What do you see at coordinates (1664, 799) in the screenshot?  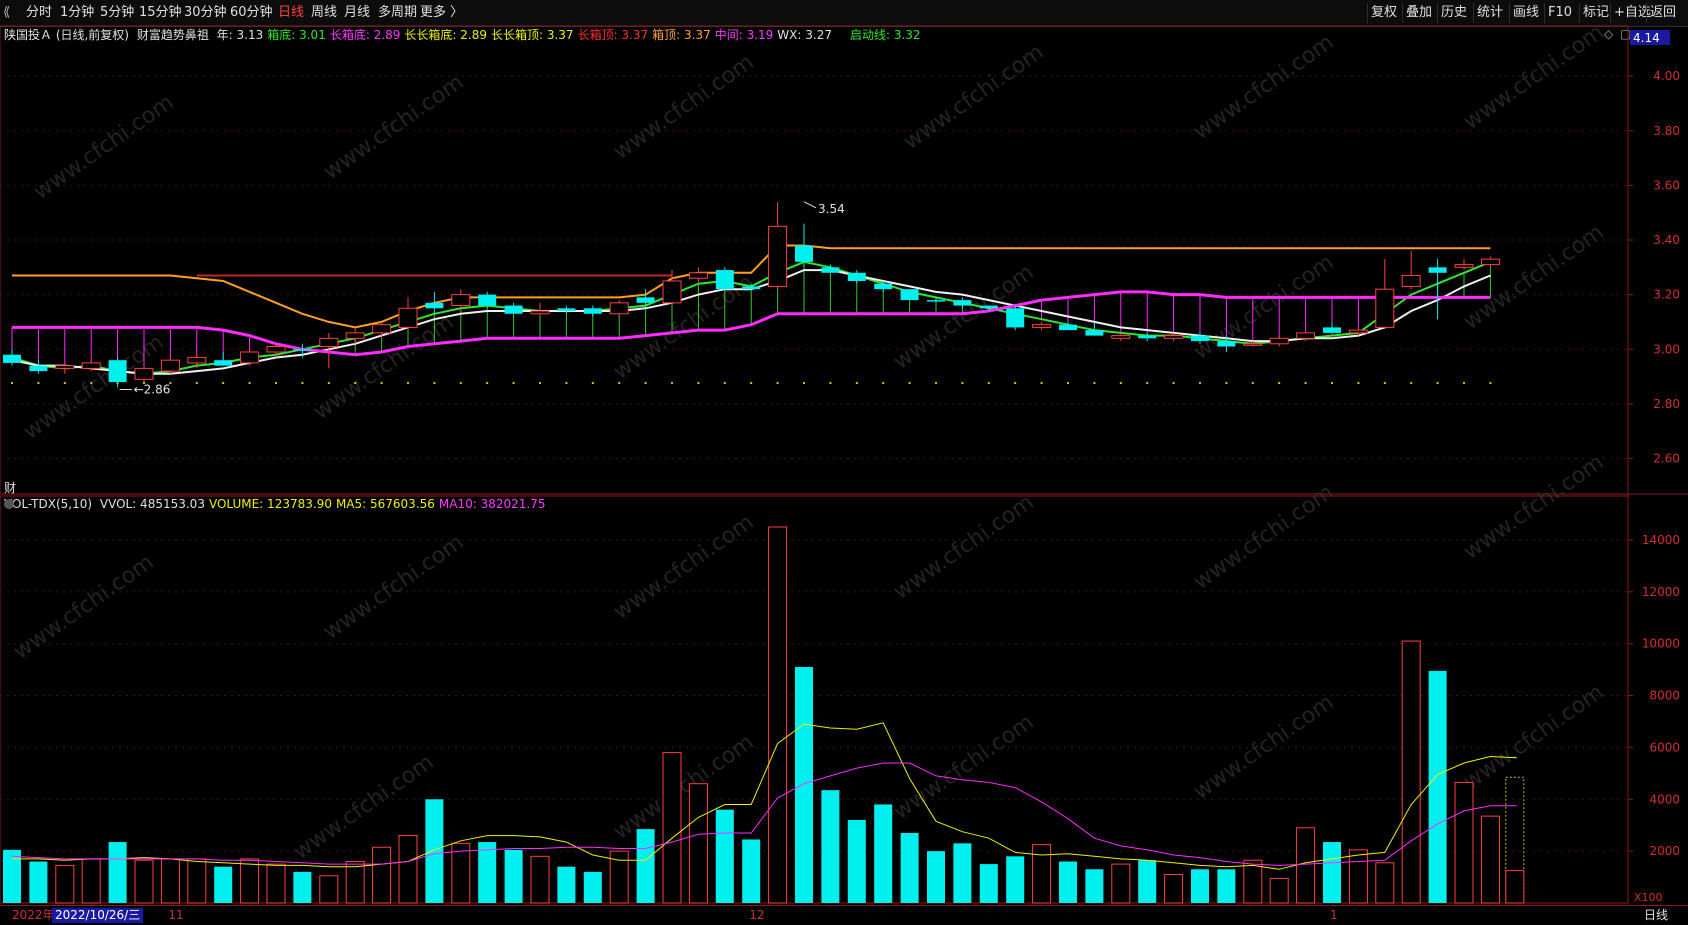 I see `volume-tick-label: 4000` at bounding box center [1664, 799].